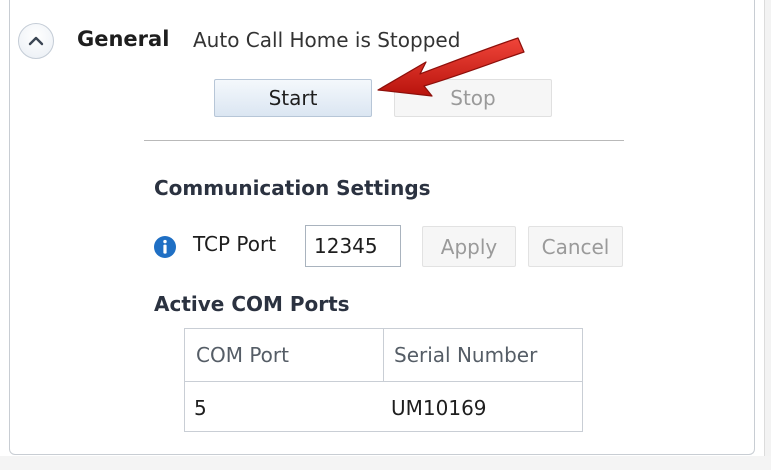 This screenshot has height=470, width=771. Describe the element at coordinates (235, 244) in the screenshot. I see `tcp-port-label: TCP Port` at that location.